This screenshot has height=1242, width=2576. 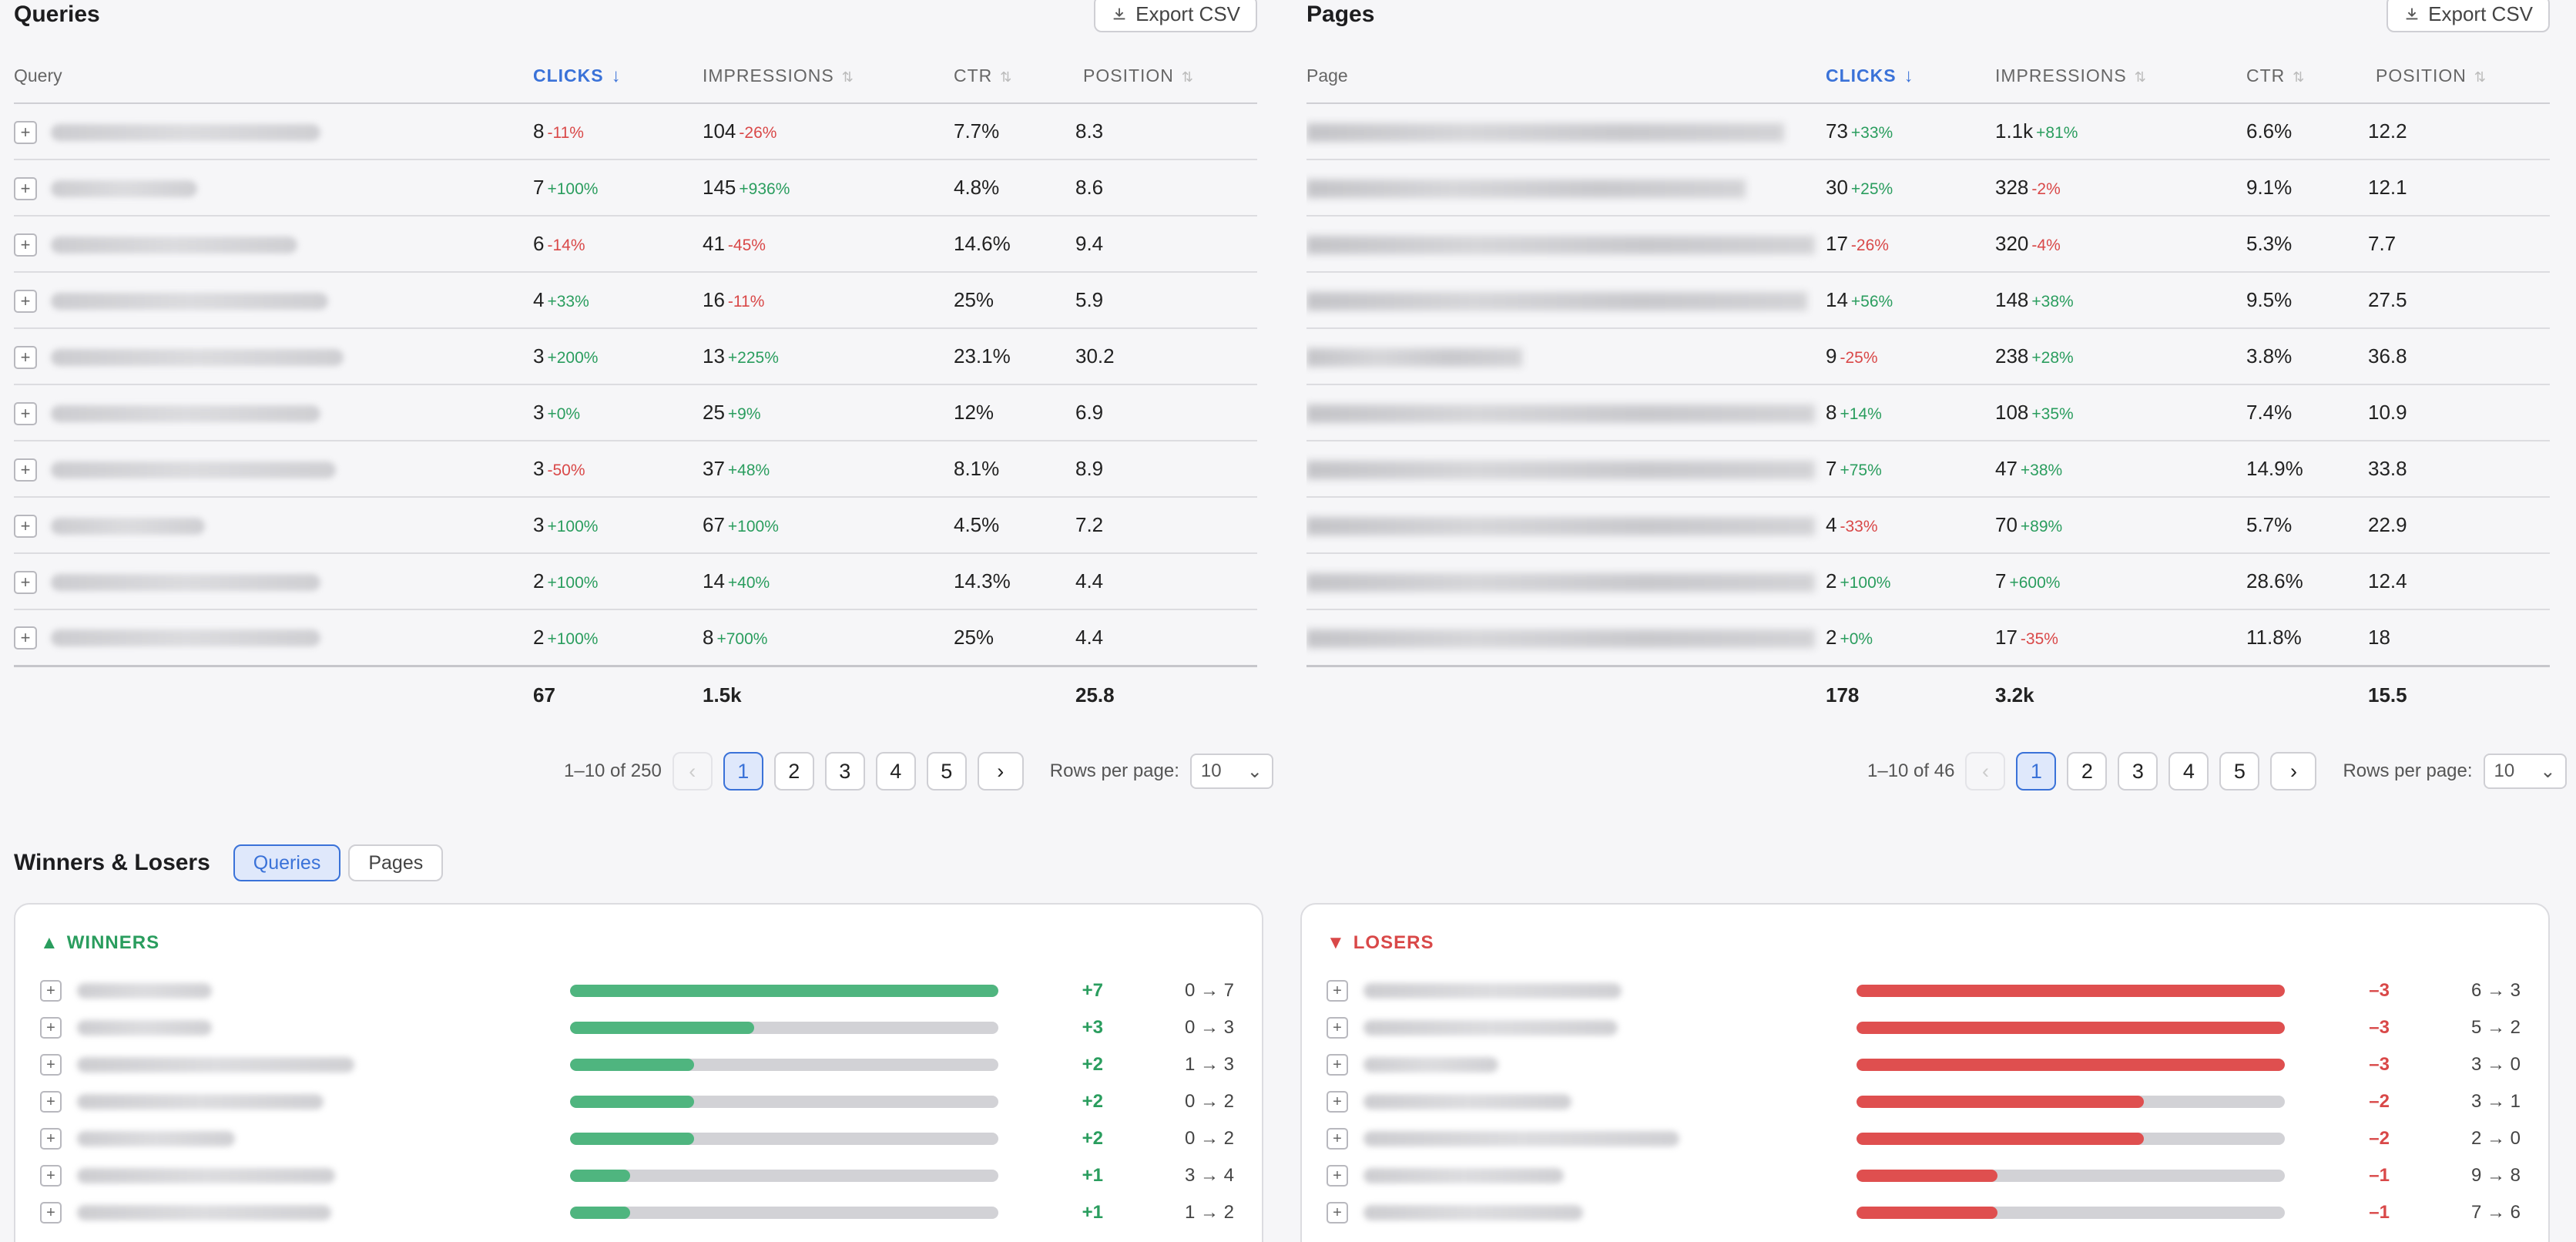 I want to click on table-row: +4 +33% 16 -11% 25% 5.9, so click(x=635, y=300).